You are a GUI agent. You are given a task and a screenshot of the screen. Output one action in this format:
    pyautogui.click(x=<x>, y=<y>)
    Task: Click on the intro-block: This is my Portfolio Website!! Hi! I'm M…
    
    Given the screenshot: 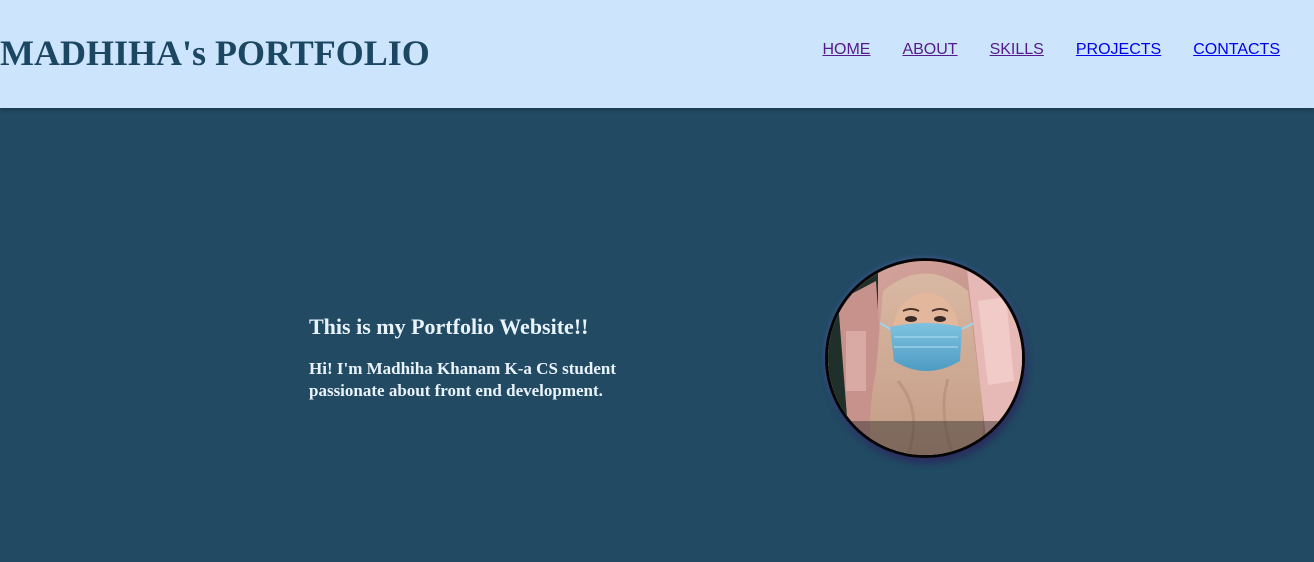 What is the action you would take?
    pyautogui.click(x=489, y=357)
    